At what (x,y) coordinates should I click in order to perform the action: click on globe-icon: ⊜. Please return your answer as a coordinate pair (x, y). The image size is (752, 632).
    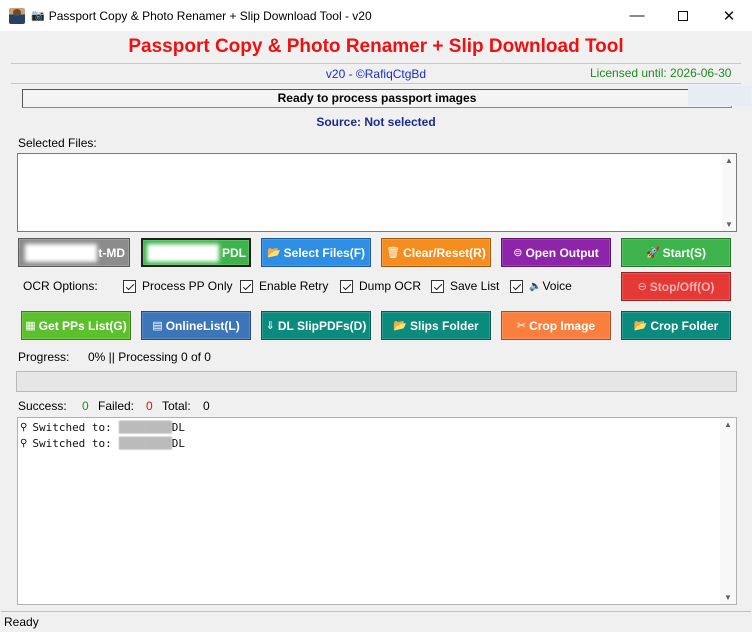
    Looking at the image, I should click on (518, 253).